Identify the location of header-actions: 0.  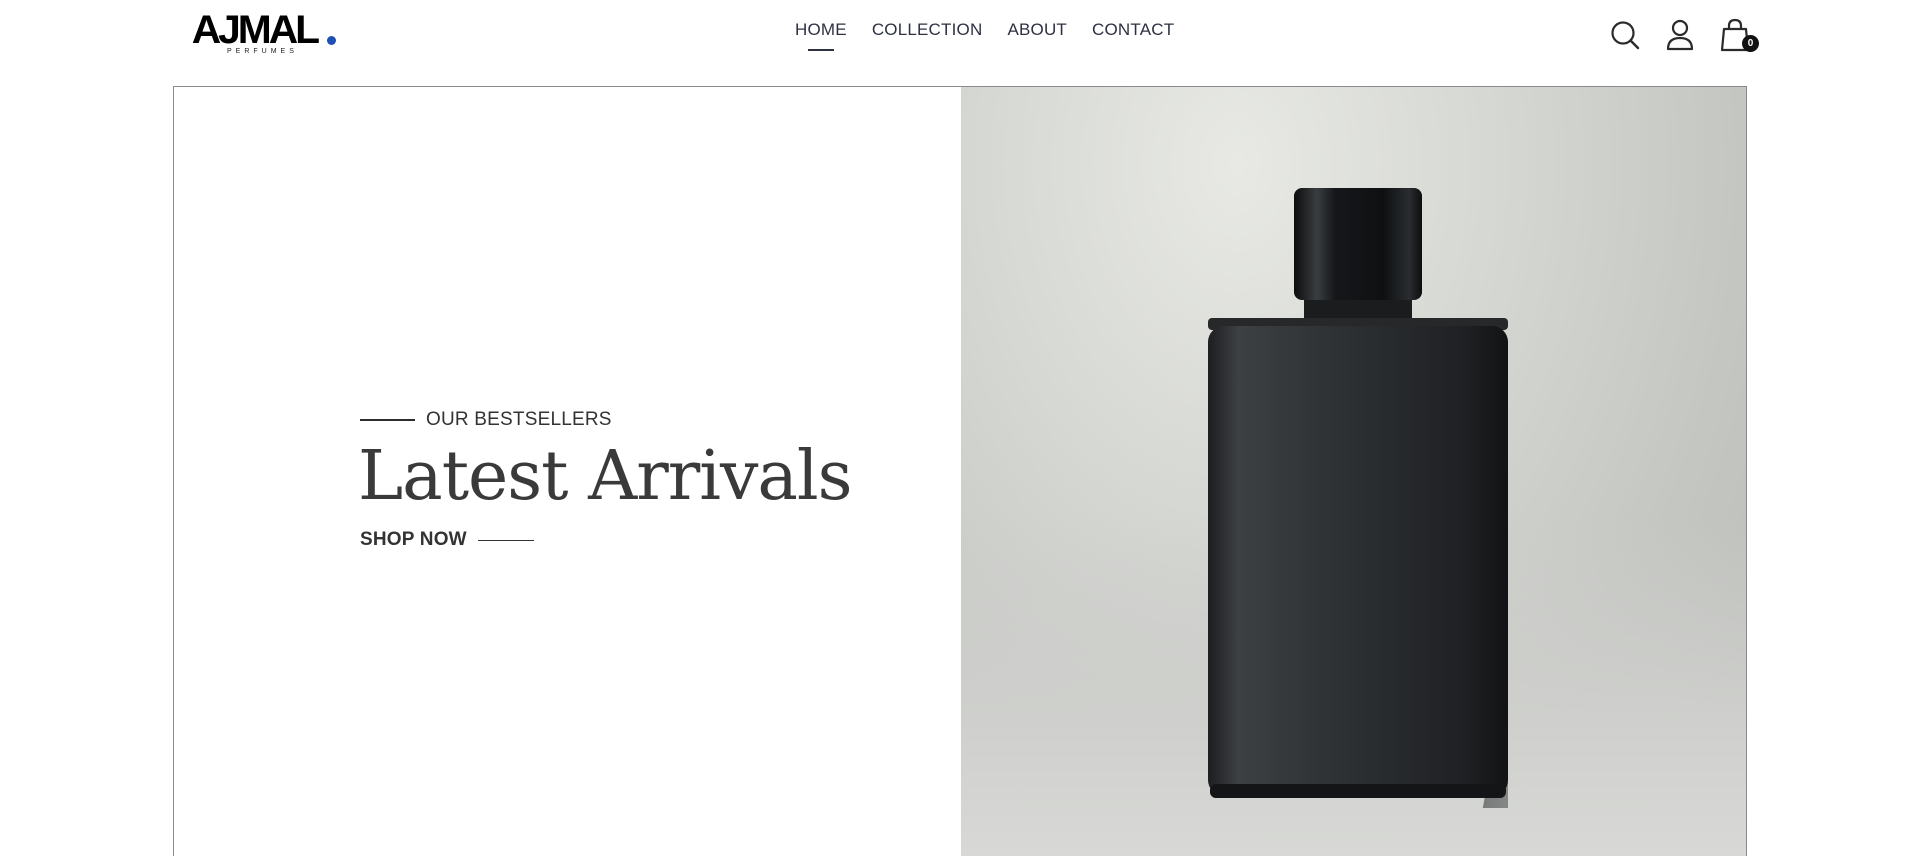
(1690, 35).